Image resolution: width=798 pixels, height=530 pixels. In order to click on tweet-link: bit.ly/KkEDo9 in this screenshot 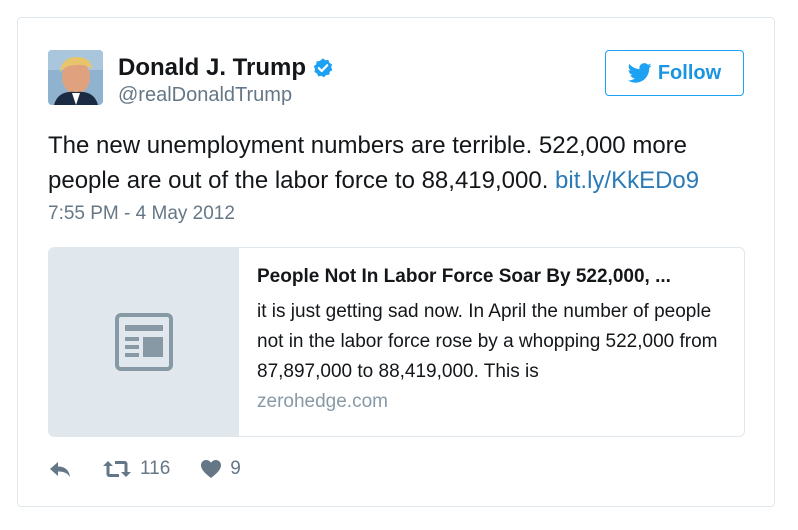, I will do `click(627, 180)`.